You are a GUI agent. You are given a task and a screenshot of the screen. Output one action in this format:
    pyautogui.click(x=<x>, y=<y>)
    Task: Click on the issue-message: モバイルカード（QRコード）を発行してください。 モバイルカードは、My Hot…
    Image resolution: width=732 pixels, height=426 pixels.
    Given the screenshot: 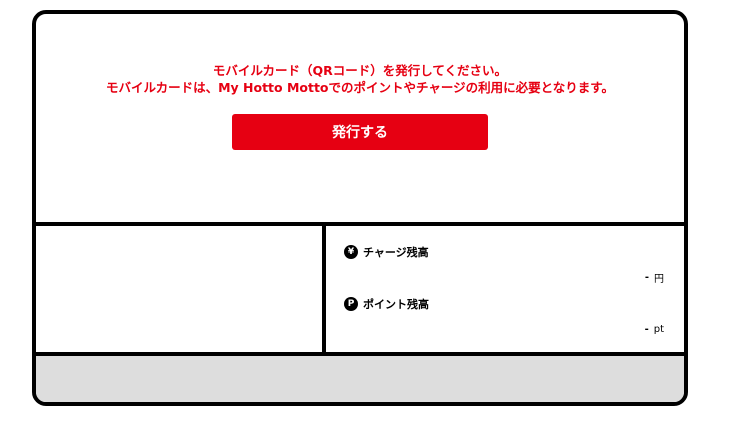 What is the action you would take?
    pyautogui.click(x=360, y=79)
    